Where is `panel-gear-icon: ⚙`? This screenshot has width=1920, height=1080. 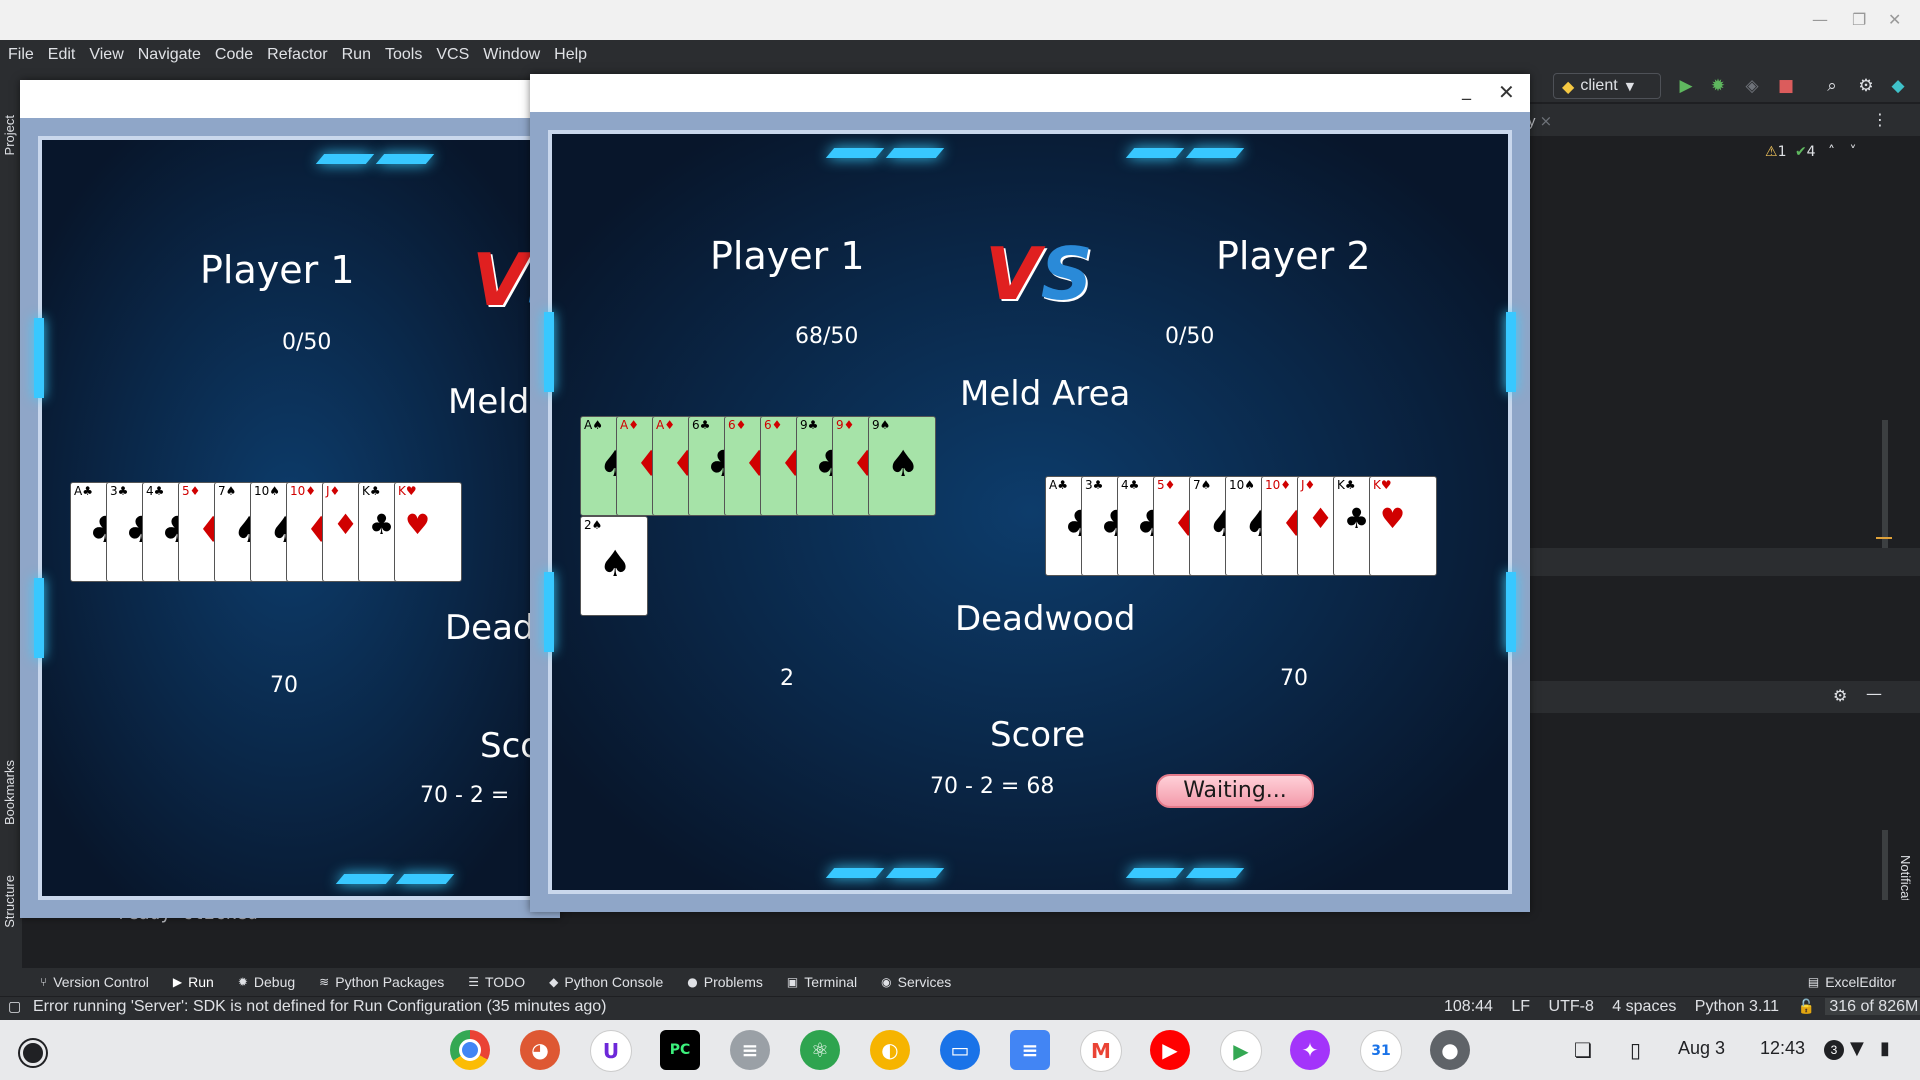
panel-gear-icon: ⚙ is located at coordinates (1840, 695).